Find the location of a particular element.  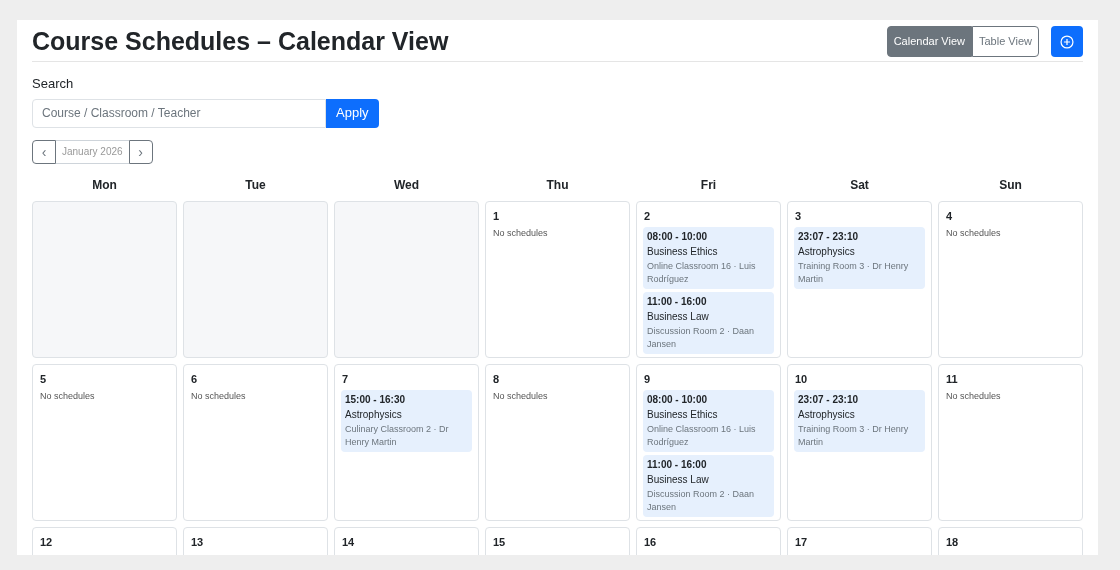

day-number: 7 is located at coordinates (345, 379).